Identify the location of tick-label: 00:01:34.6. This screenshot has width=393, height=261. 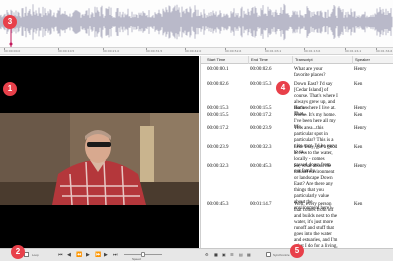
(384, 51).